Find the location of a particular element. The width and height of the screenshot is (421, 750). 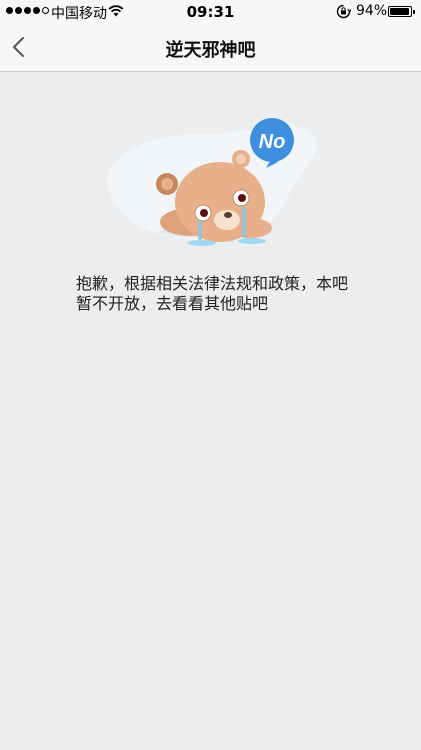

battery-fill is located at coordinates (399, 11).